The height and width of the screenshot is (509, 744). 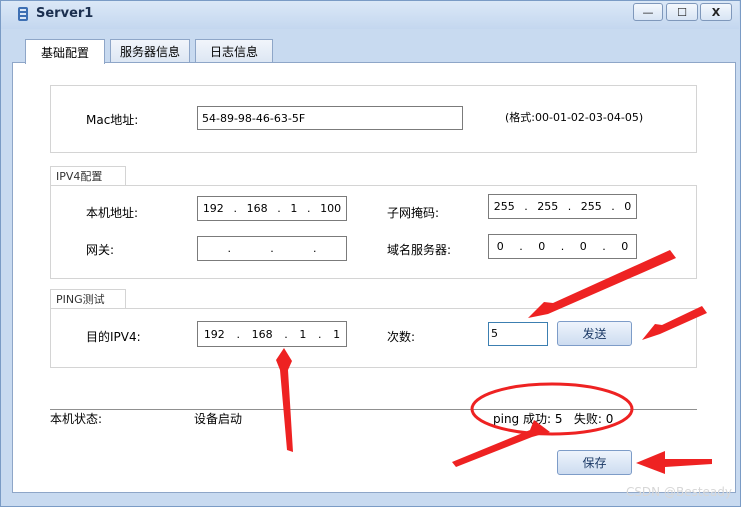 What do you see at coordinates (65, 51) in the screenshot?
I see `tab-basic-config: 基础配置` at bounding box center [65, 51].